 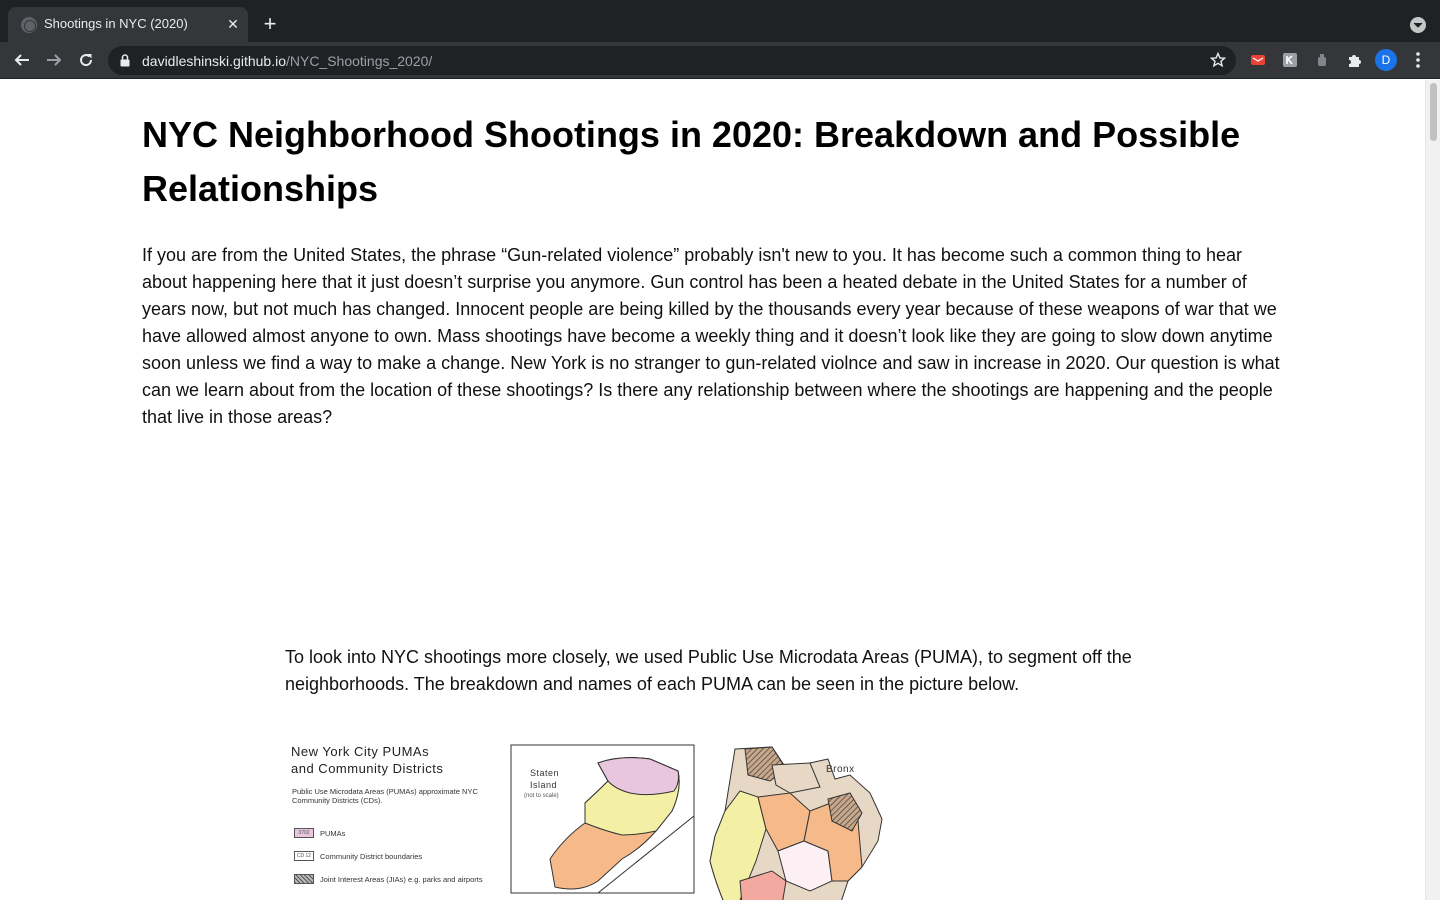 I want to click on tab-search-icon, so click(x=1418, y=25).